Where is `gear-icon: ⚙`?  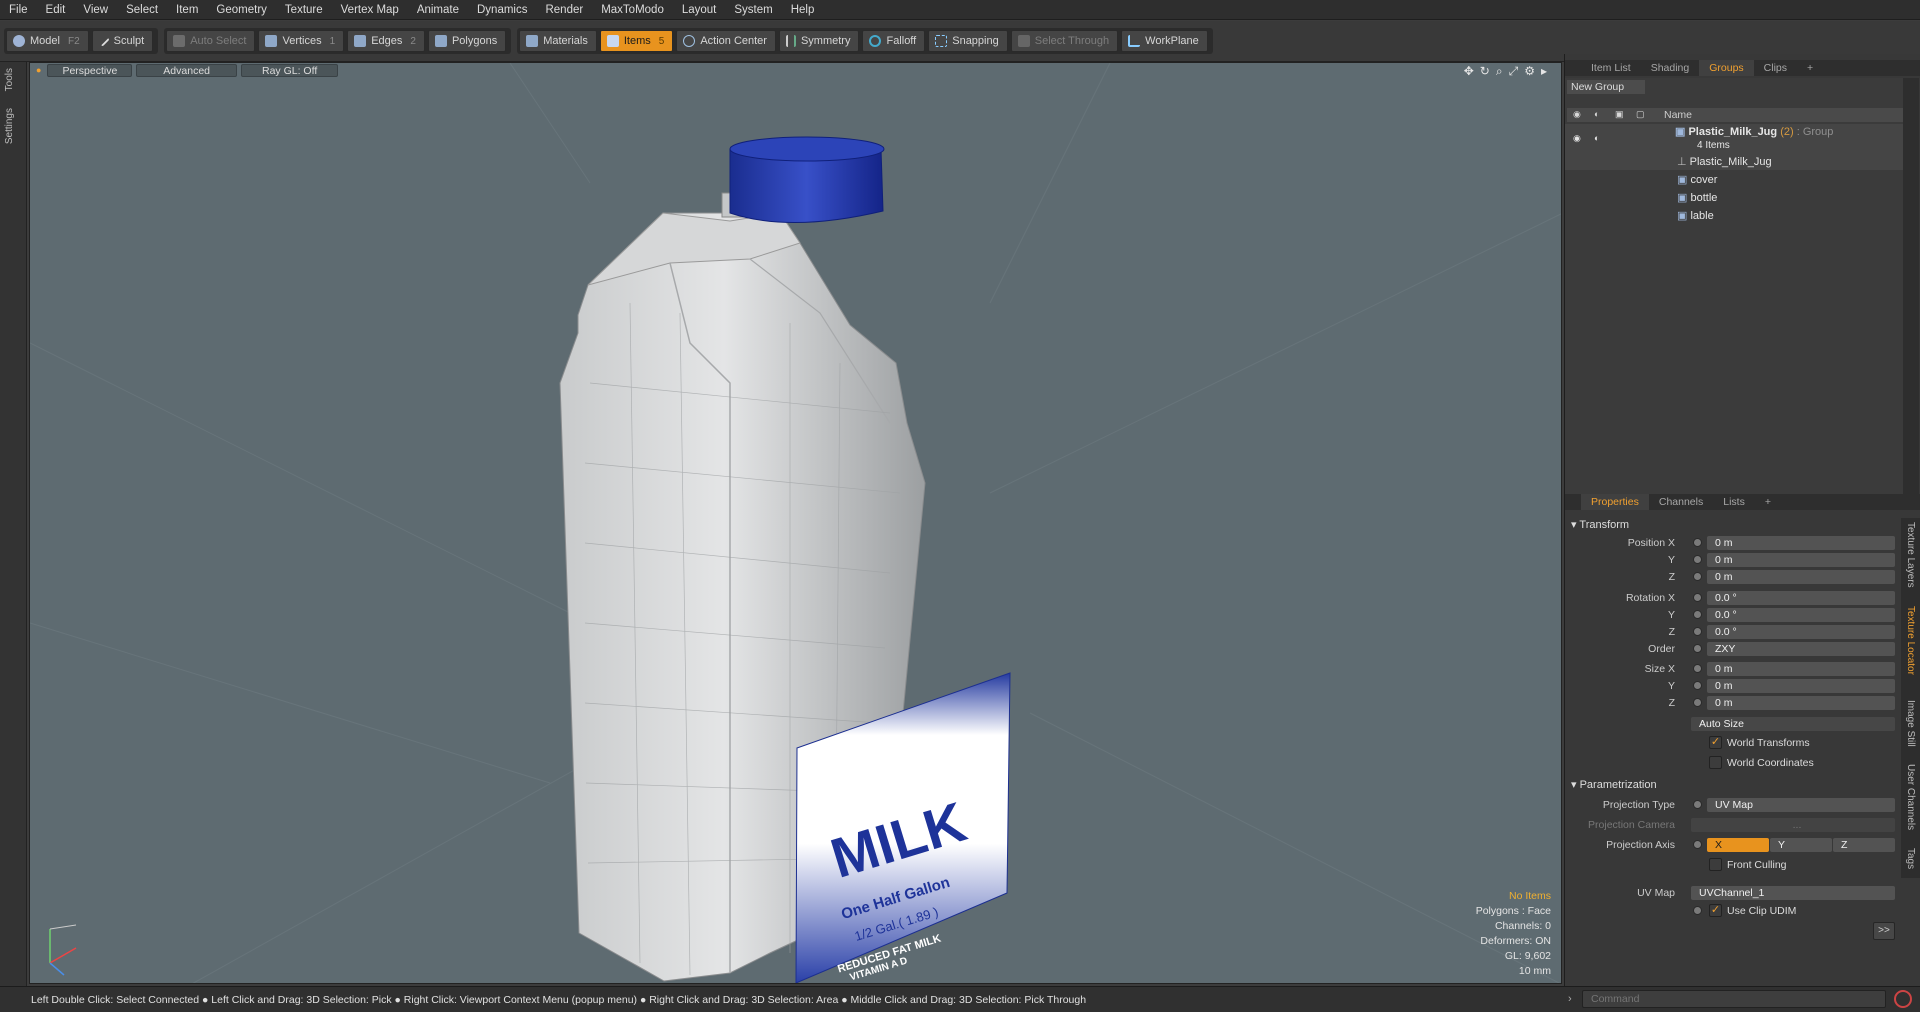 gear-icon: ⚙ is located at coordinates (1529, 71).